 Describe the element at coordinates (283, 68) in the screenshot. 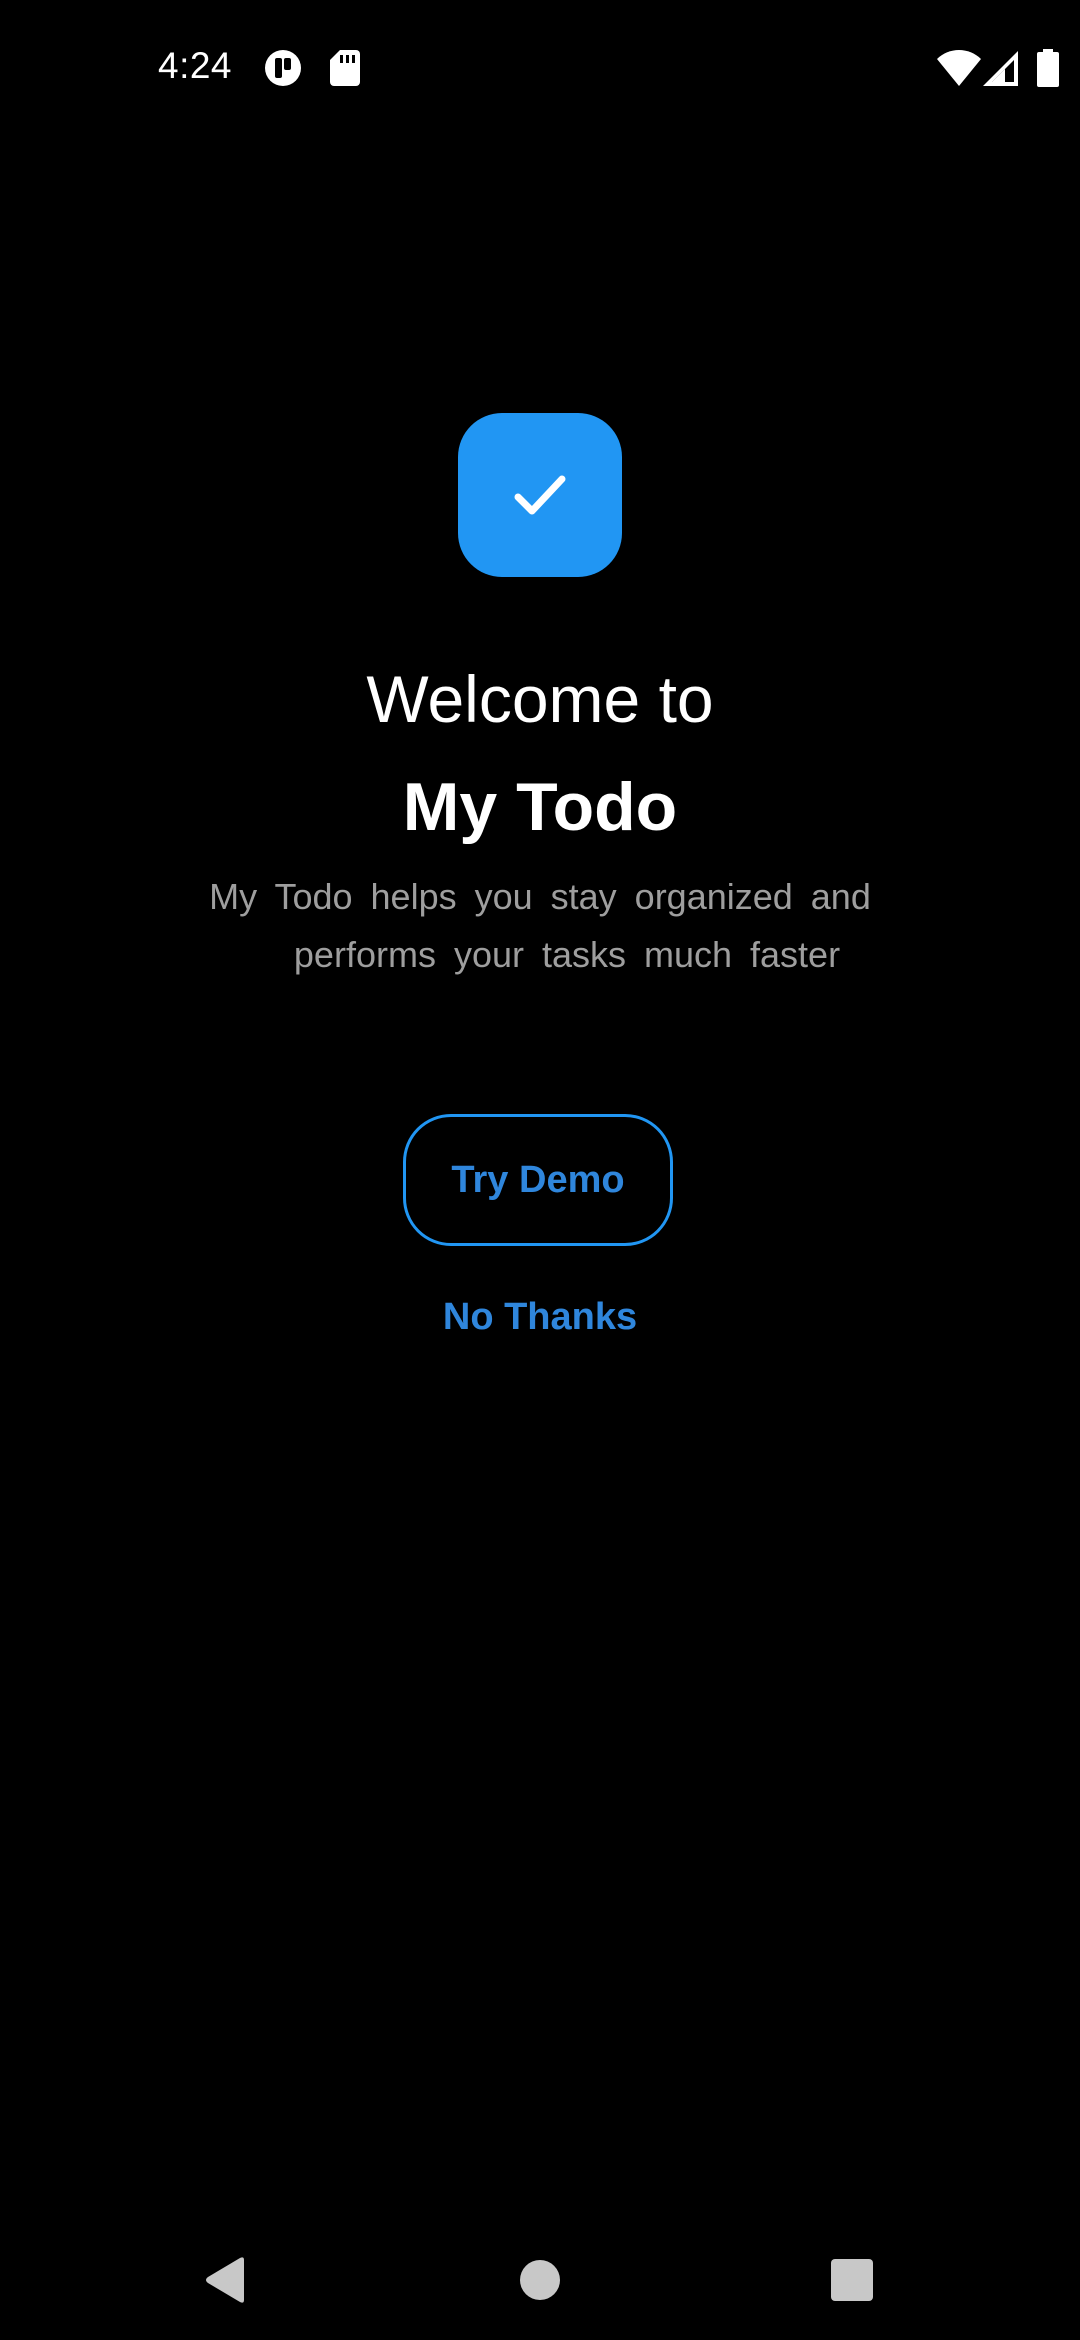

I see `app-notification-icon` at that location.